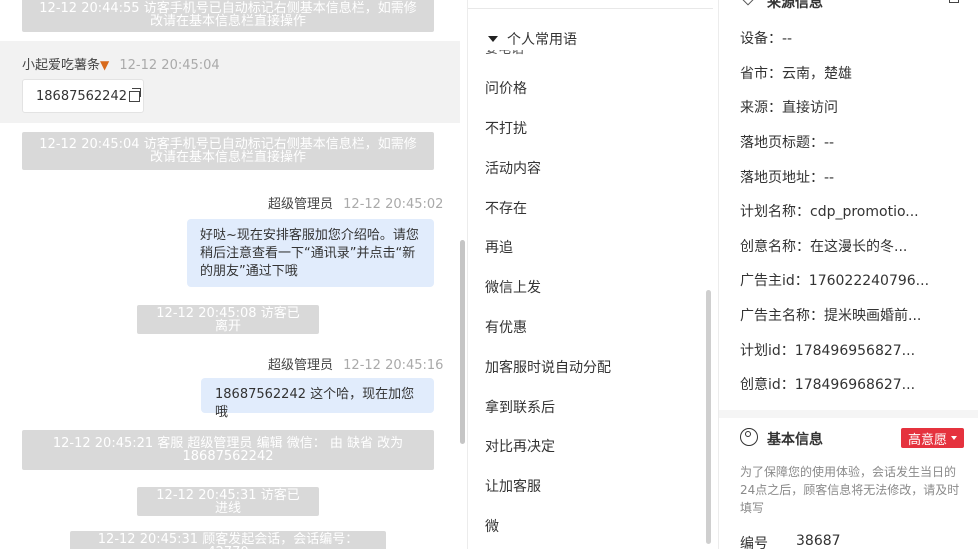 The height and width of the screenshot is (549, 978). I want to click on phrase-item: 拿到联系后, so click(520, 407).